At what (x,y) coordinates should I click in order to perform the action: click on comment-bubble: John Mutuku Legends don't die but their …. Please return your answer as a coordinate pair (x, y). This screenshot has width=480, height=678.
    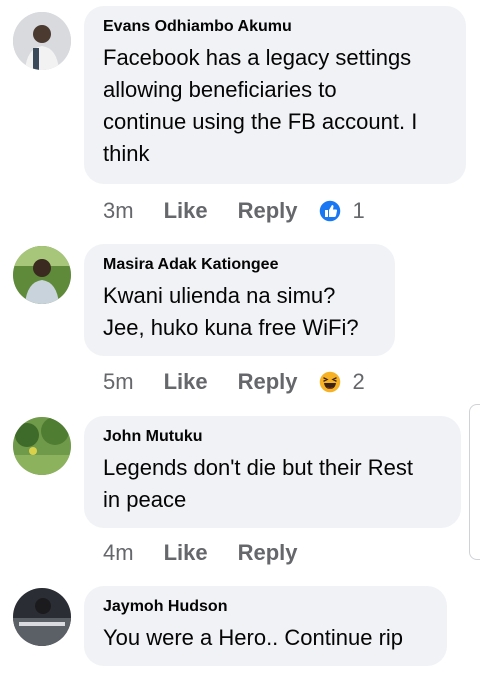
    Looking at the image, I should click on (272, 472).